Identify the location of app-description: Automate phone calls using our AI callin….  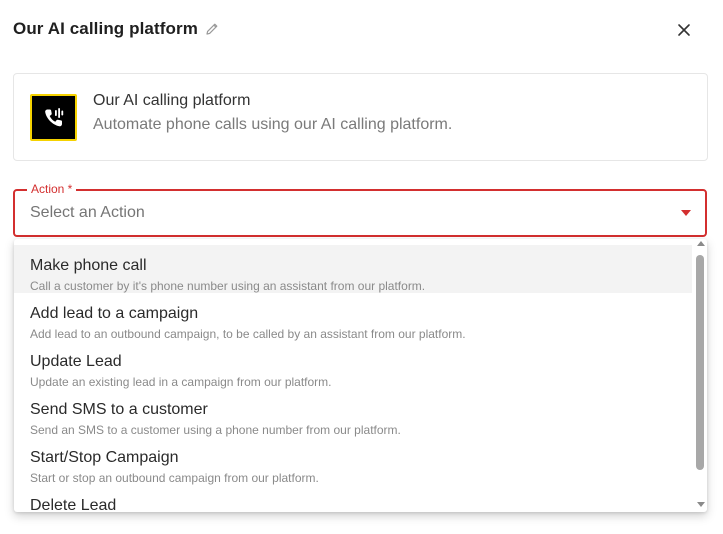
(273, 124).